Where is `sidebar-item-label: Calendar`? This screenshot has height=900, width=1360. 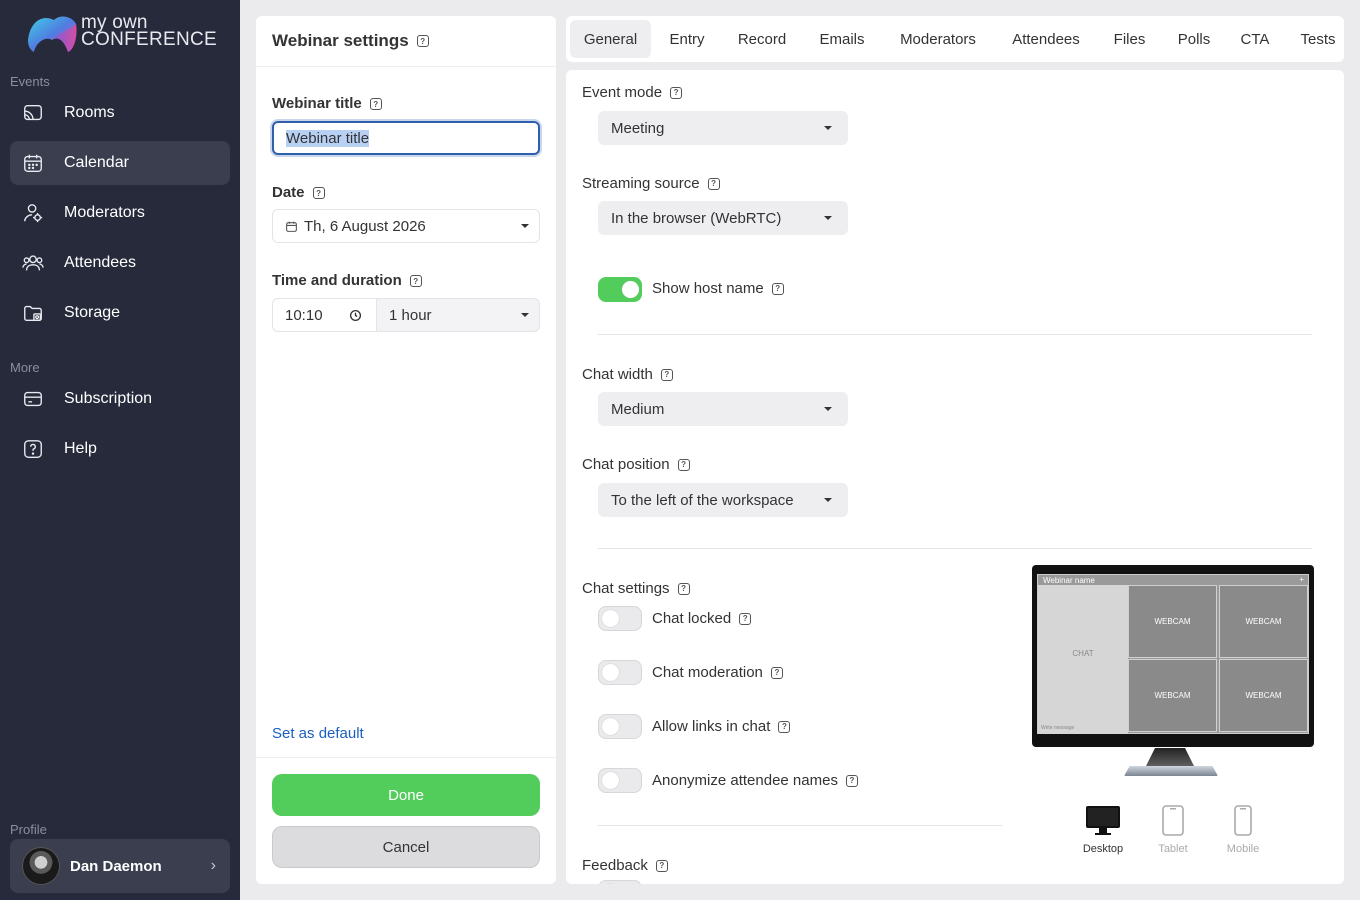
sidebar-item-label: Calendar is located at coordinates (96, 162).